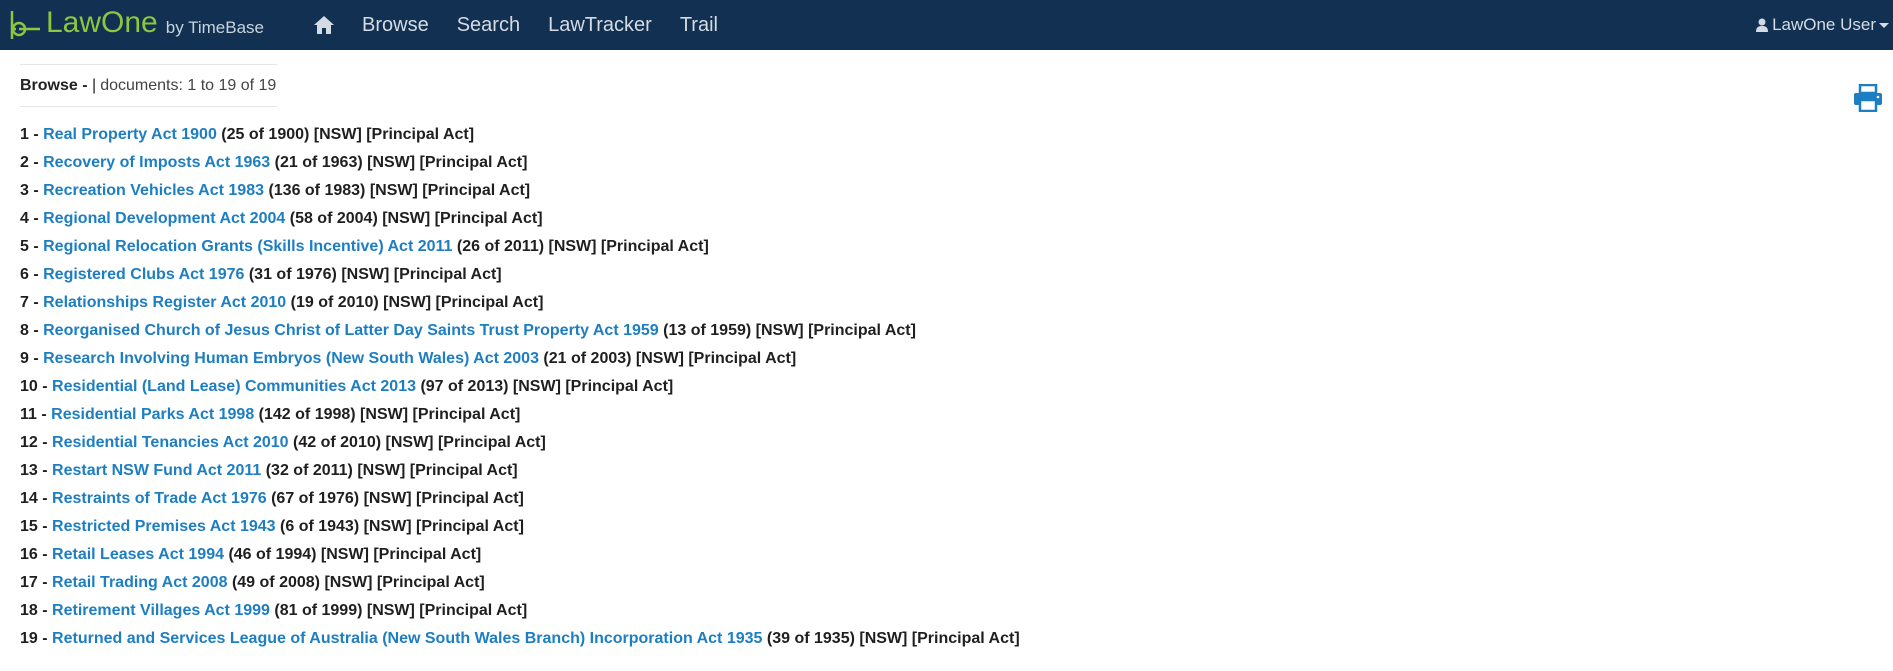 The width and height of the screenshot is (1893, 671). Describe the element at coordinates (34, 470) in the screenshot. I see `document-number: 13 -` at that location.